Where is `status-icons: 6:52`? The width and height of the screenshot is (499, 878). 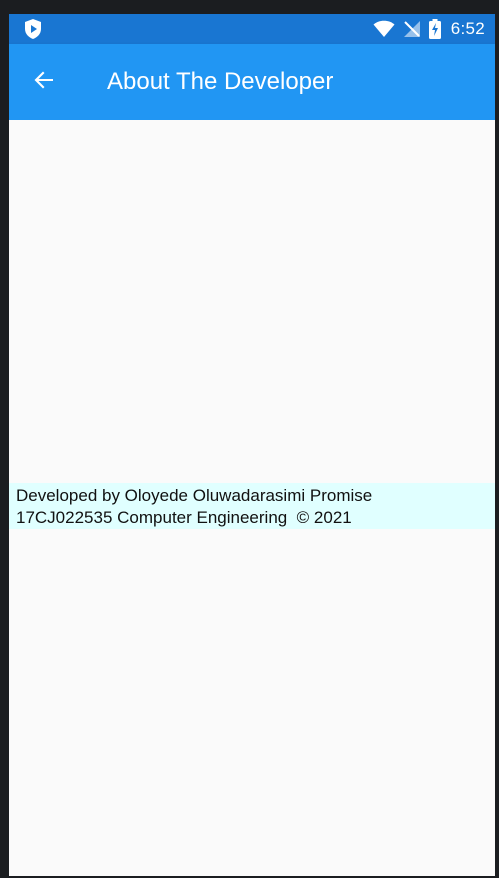
status-icons: 6:52 is located at coordinates (429, 29).